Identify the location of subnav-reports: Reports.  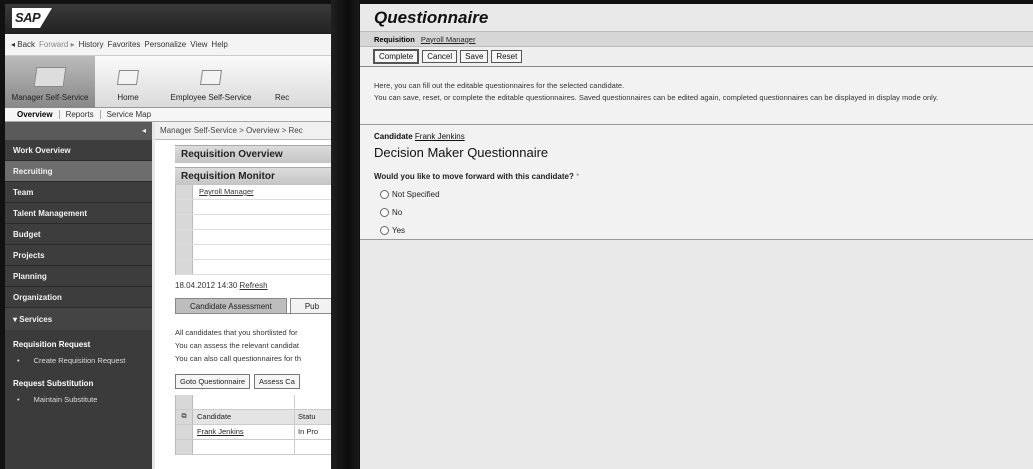
(80, 114).